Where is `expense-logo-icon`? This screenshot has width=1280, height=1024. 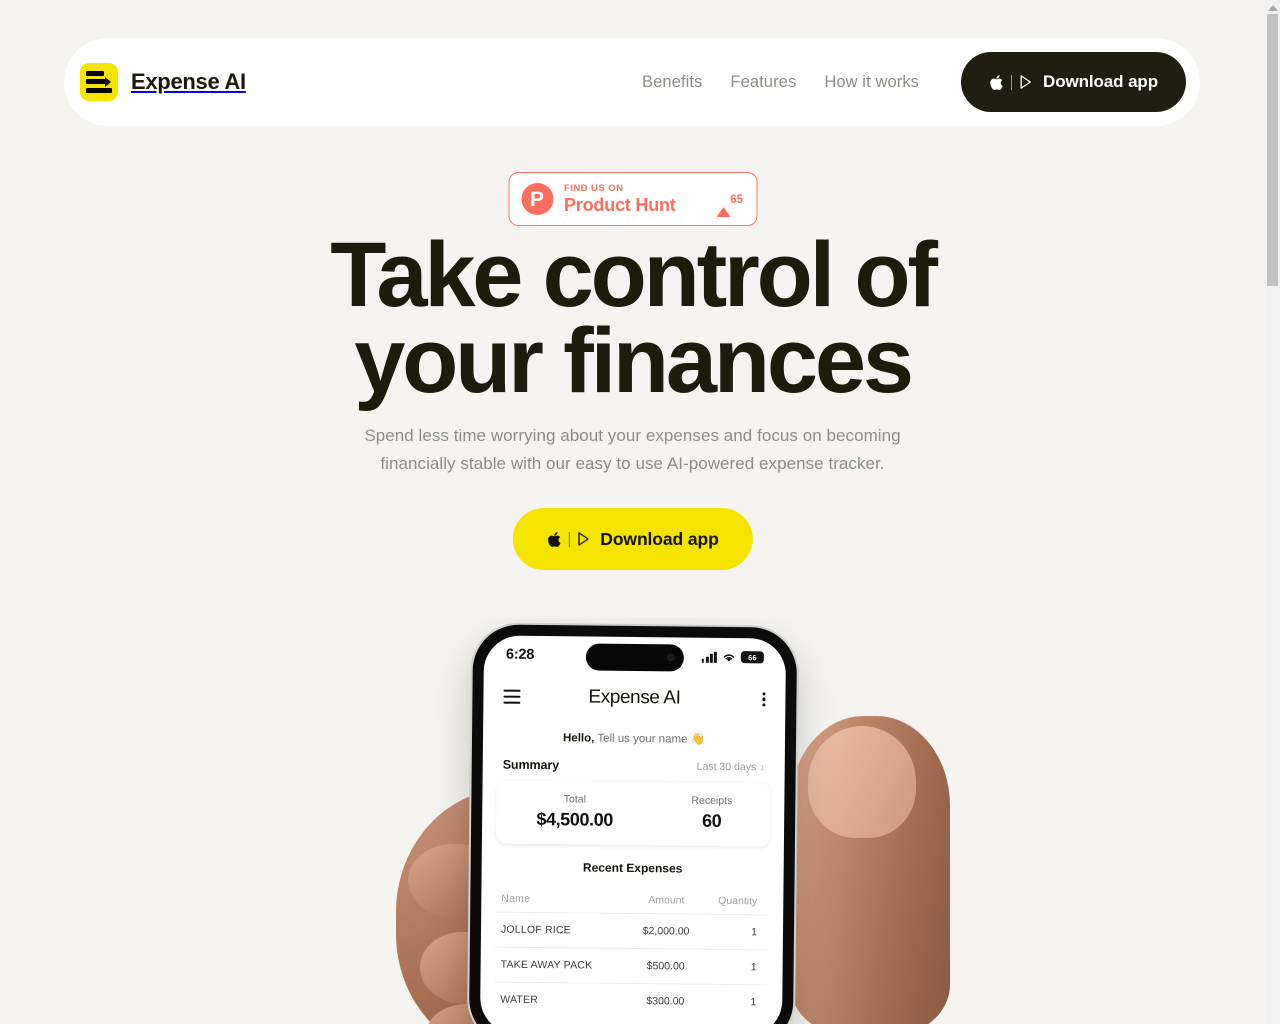 expense-logo-icon is located at coordinates (99, 82).